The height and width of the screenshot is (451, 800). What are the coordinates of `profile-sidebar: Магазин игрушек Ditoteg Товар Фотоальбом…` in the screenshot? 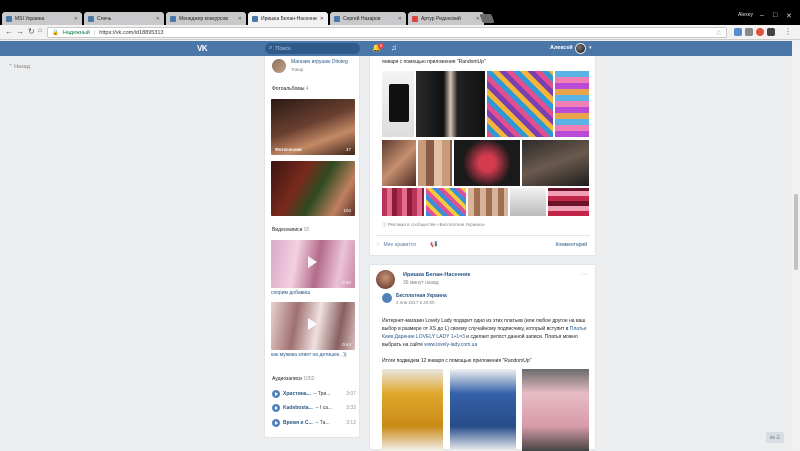 It's located at (312, 247).